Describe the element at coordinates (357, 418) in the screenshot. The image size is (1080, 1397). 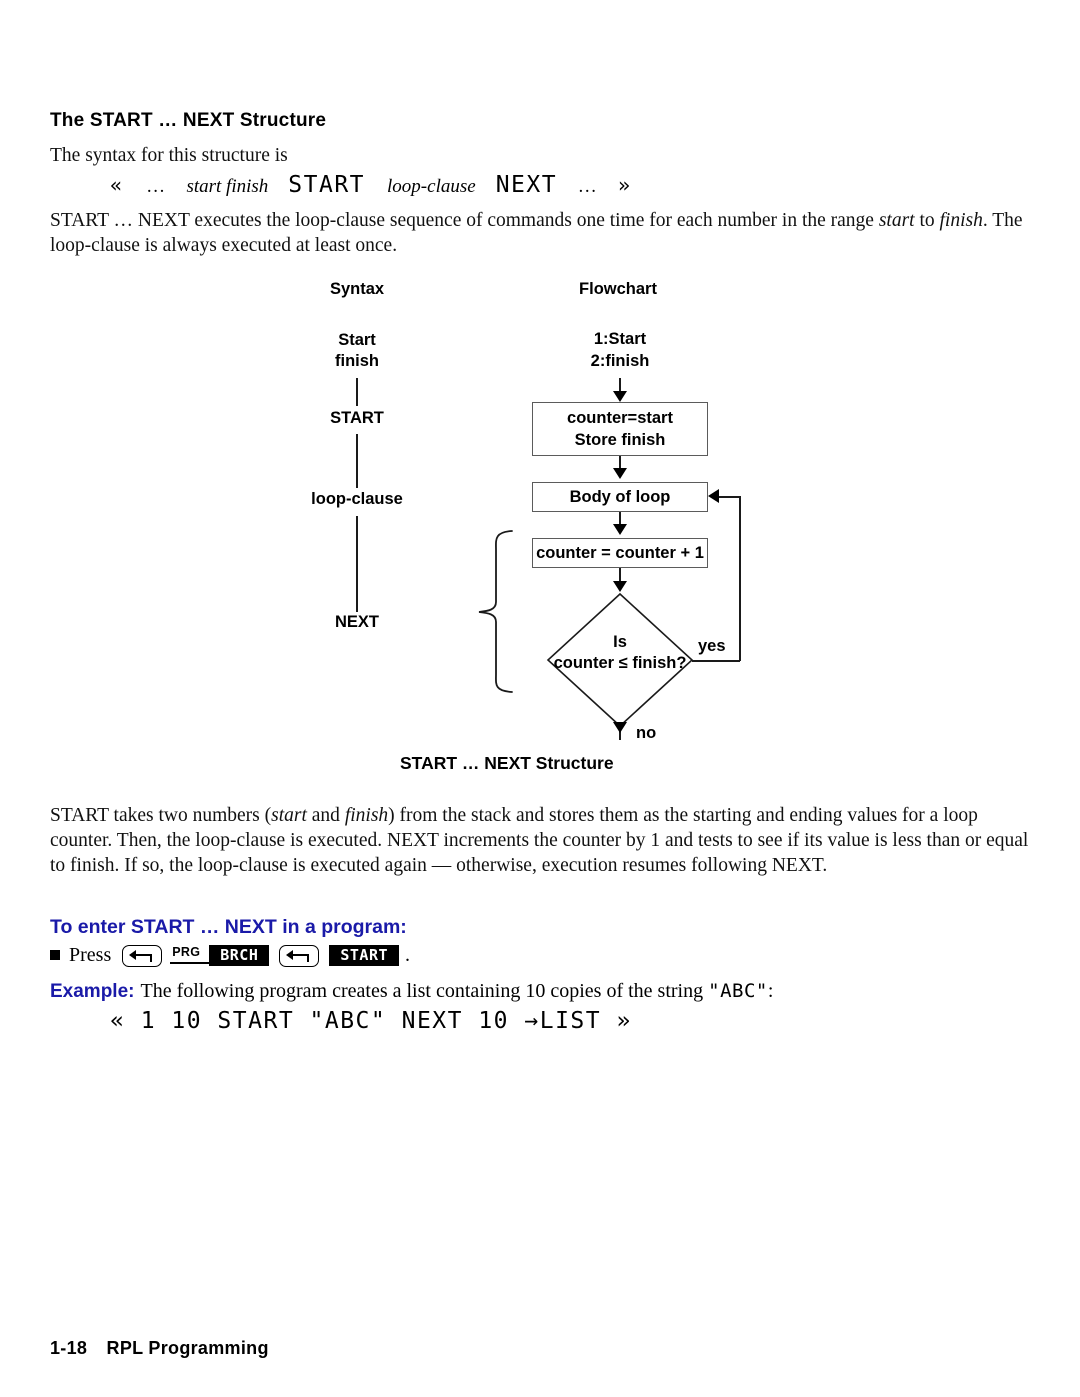
I see `syntax-item-start-keyword: START` at that location.